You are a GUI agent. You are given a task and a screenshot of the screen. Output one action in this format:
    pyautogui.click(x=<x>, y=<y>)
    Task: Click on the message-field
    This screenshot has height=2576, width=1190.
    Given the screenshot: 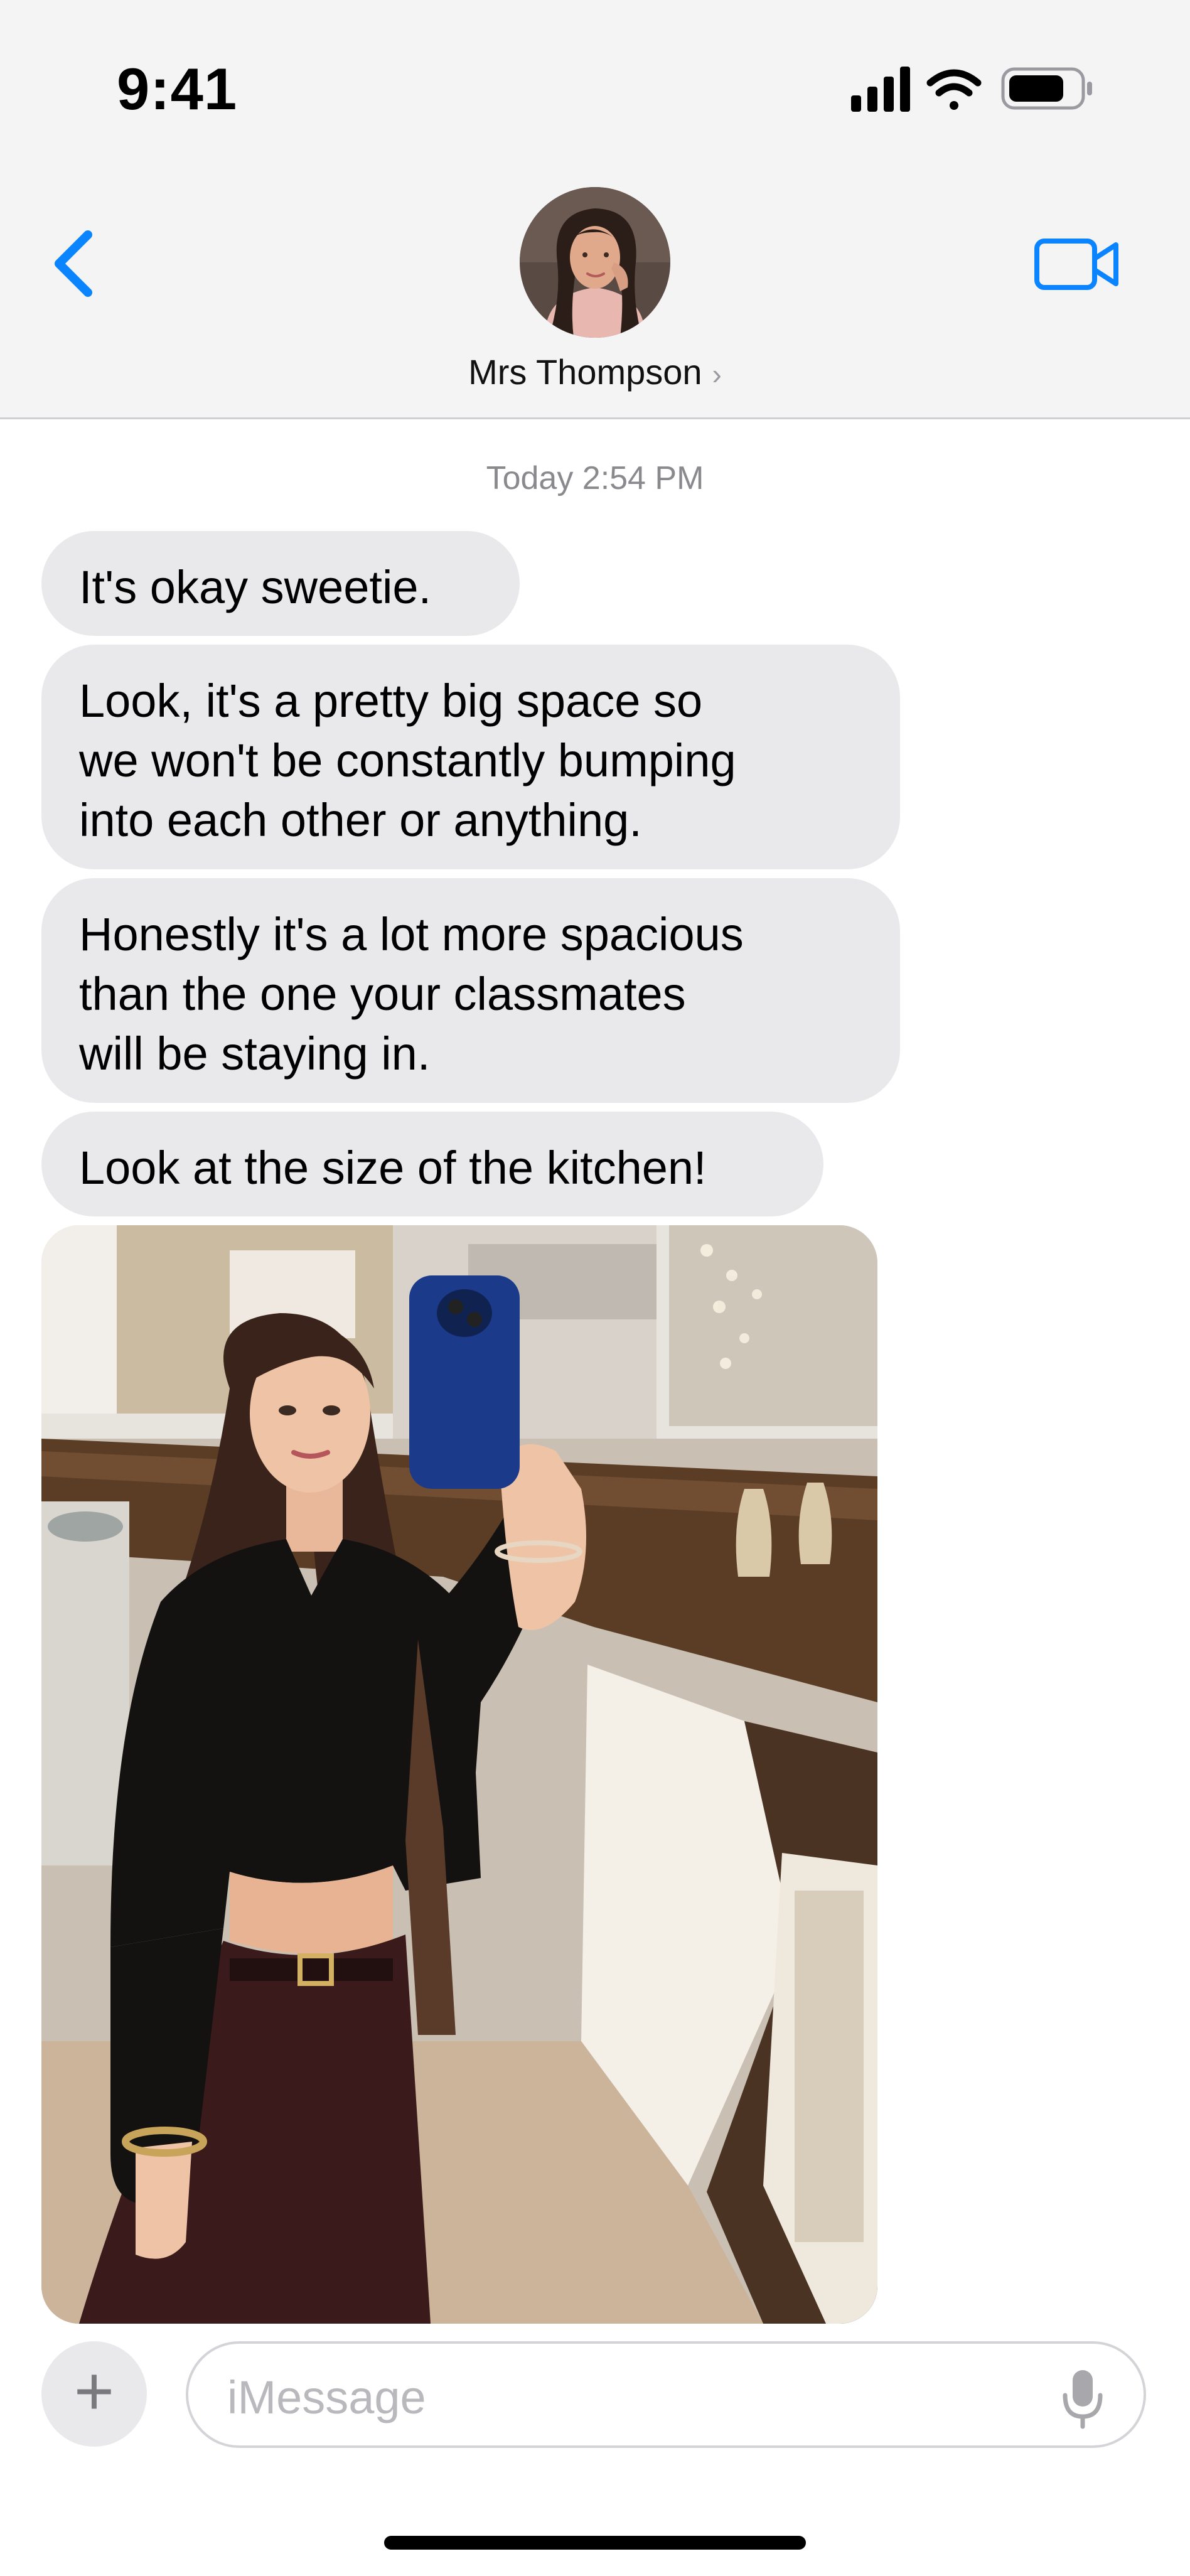 What is the action you would take?
    pyautogui.click(x=666, y=2394)
    